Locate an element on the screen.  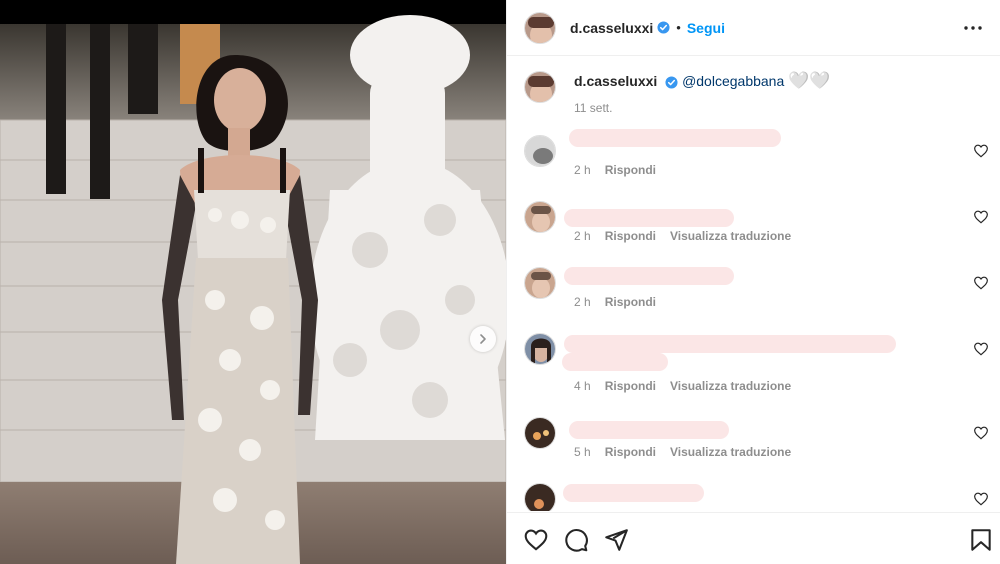
comment-meta: 4 h Rispondi Visualizza traduzione is located at coordinates (682, 386).